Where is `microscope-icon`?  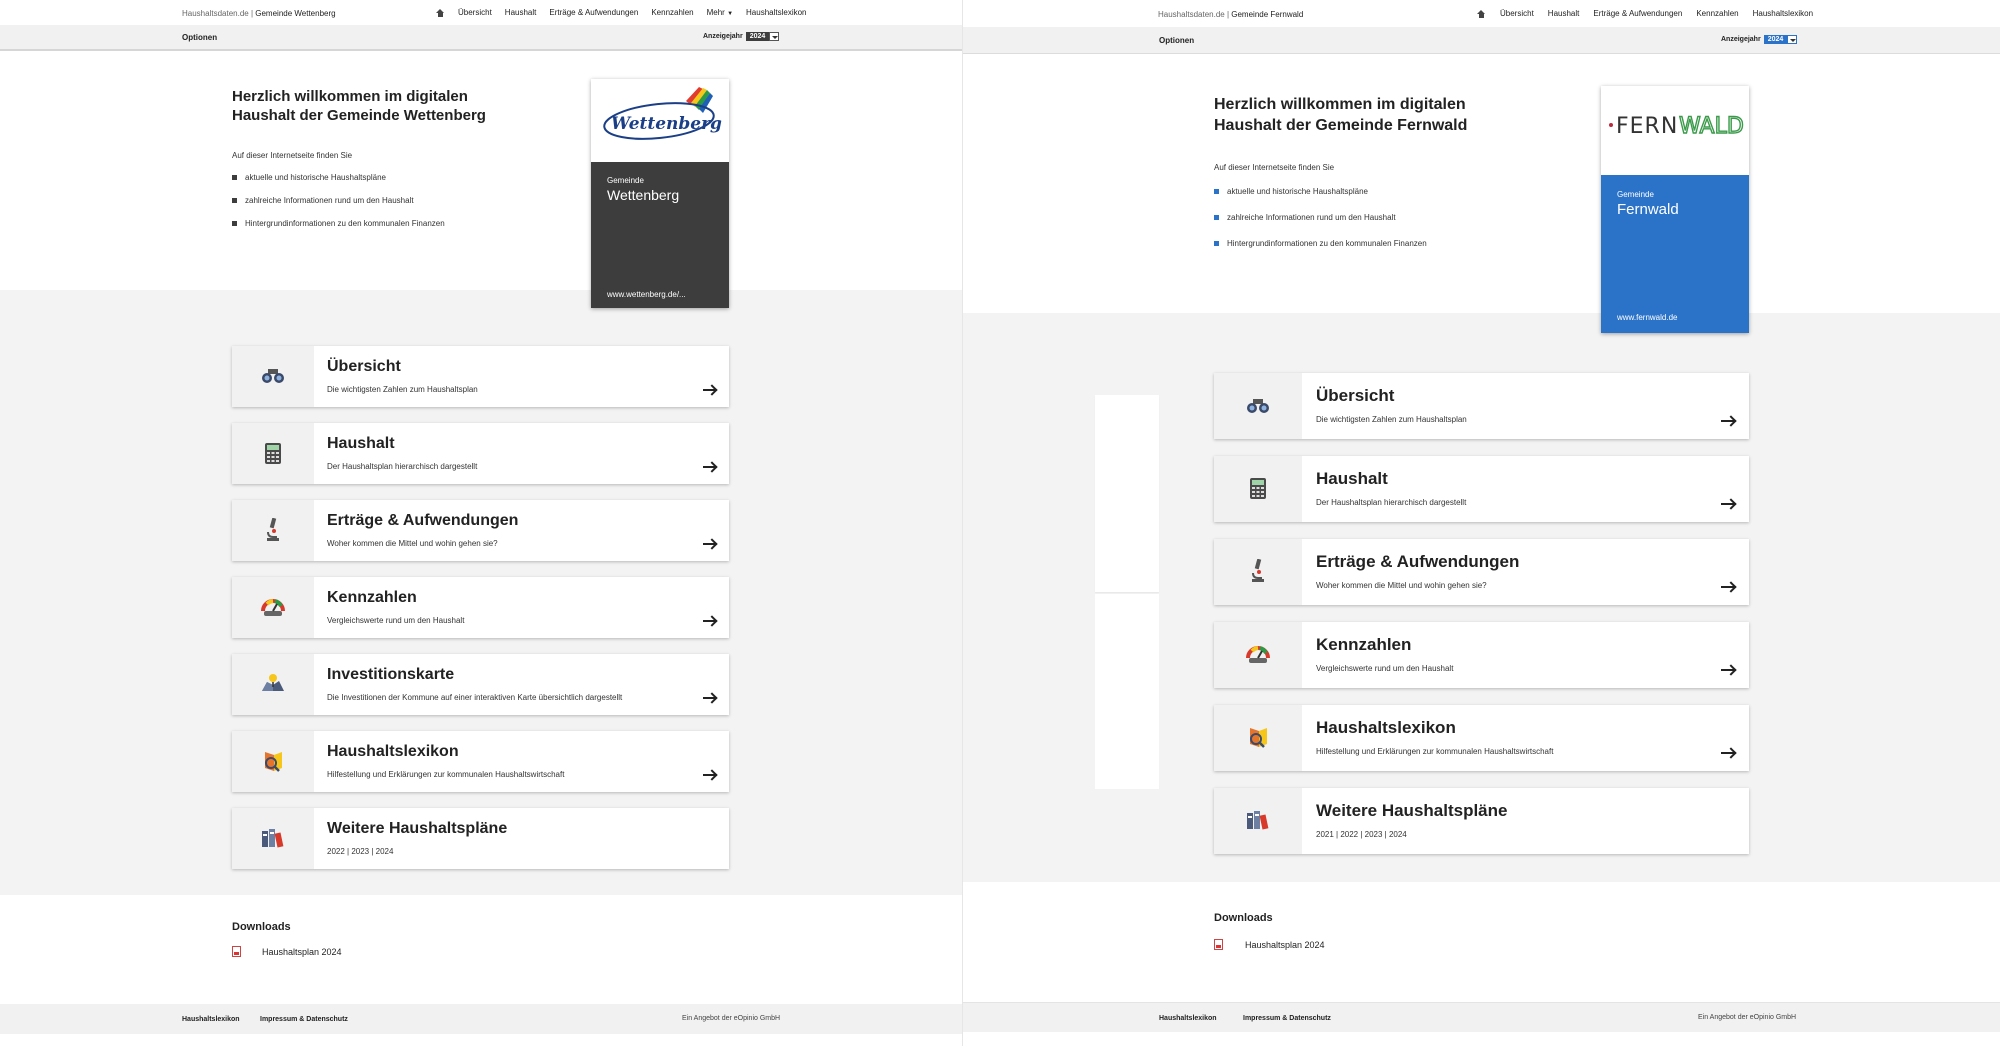
microscope-icon is located at coordinates (1258, 570).